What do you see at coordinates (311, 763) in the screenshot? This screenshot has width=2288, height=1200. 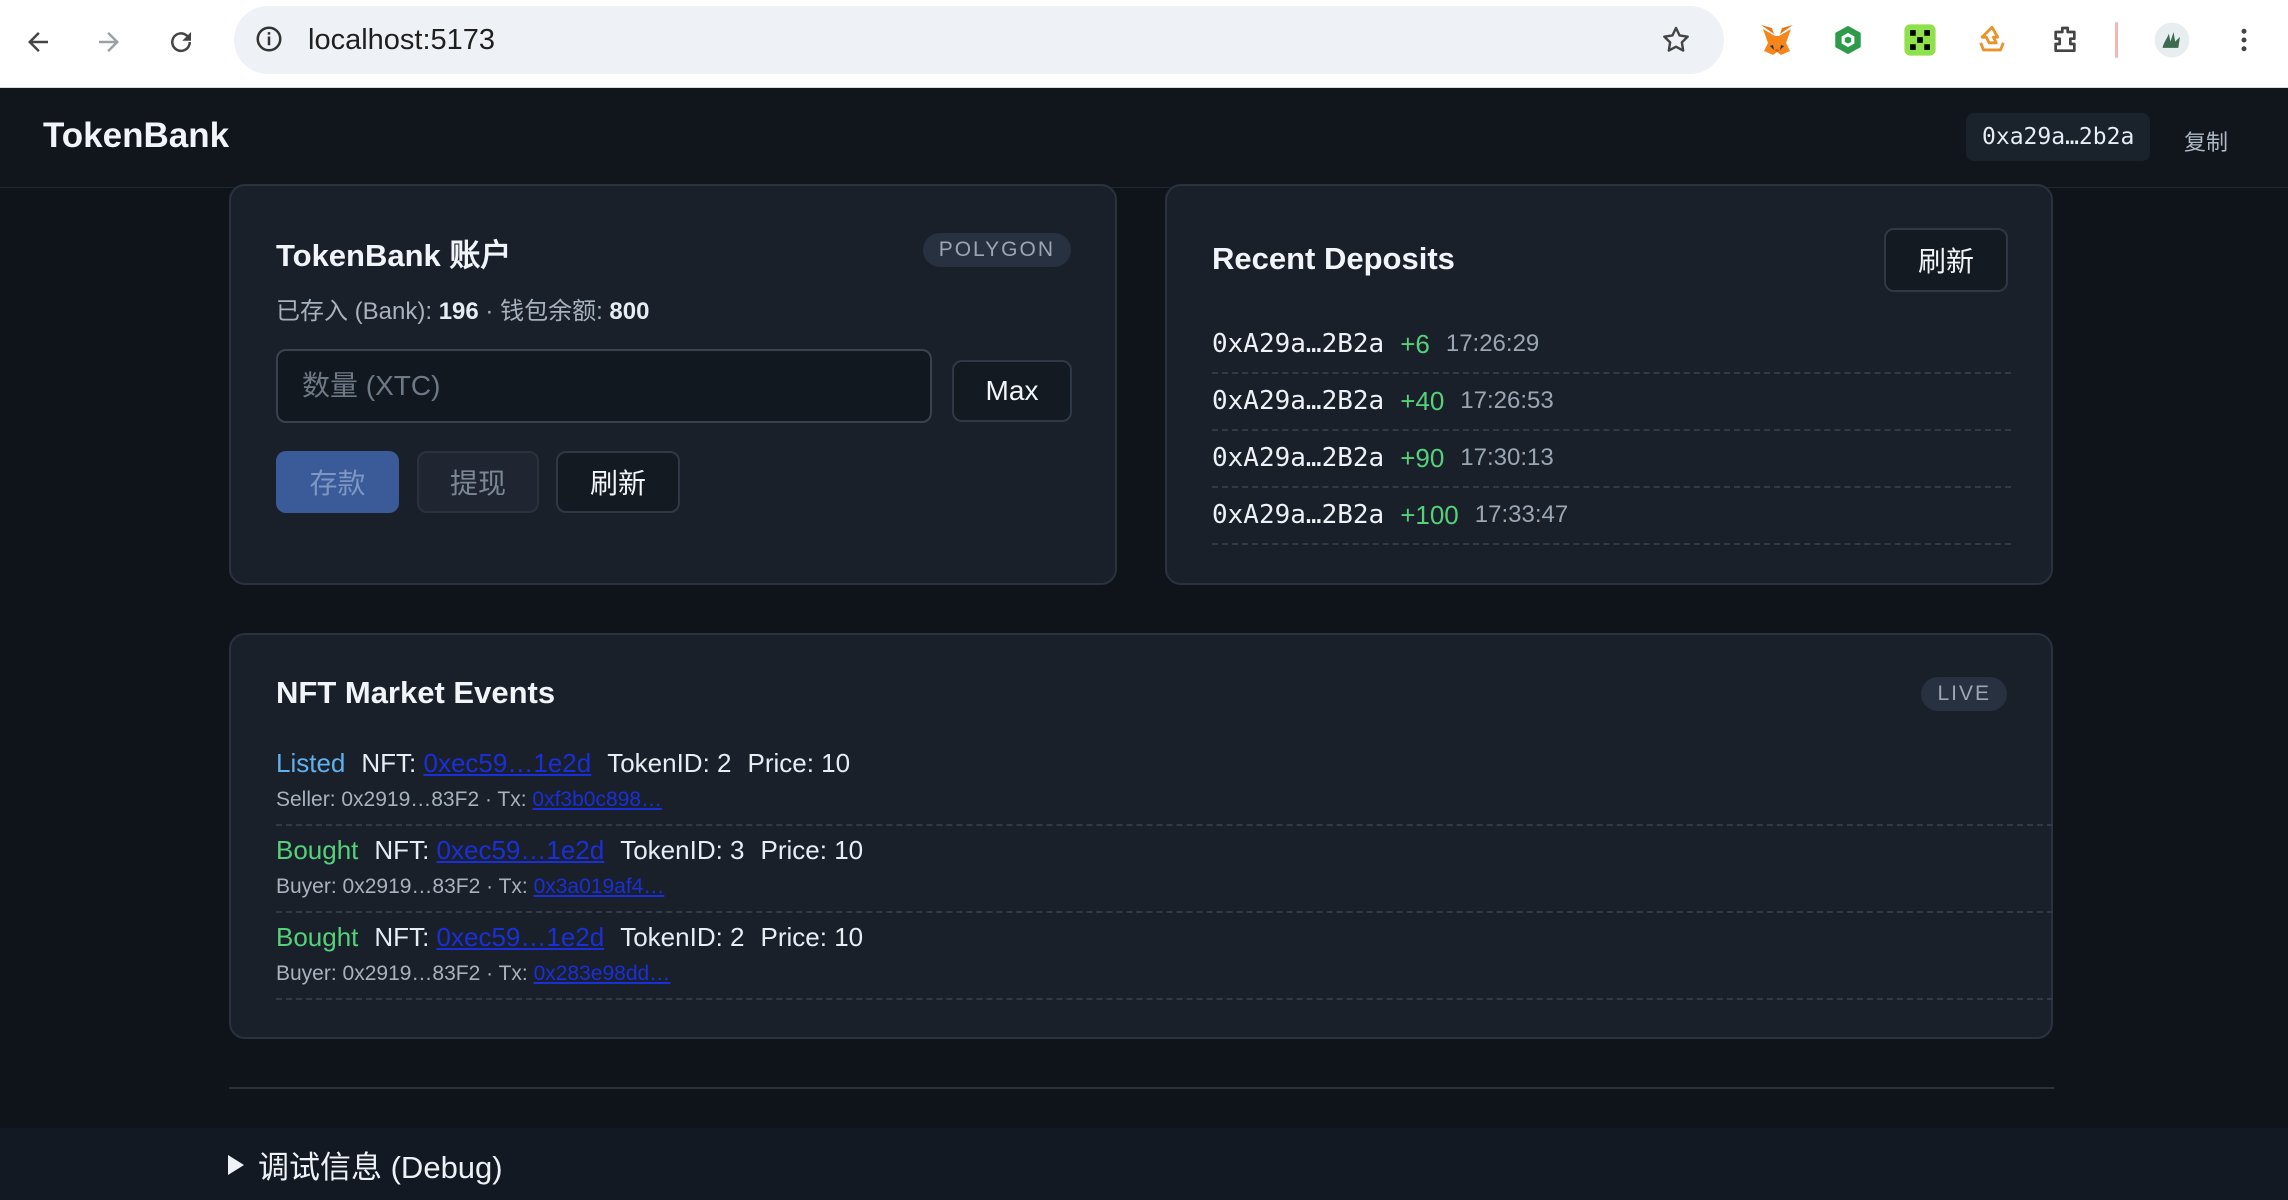 I see `event-type-label: Listed` at bounding box center [311, 763].